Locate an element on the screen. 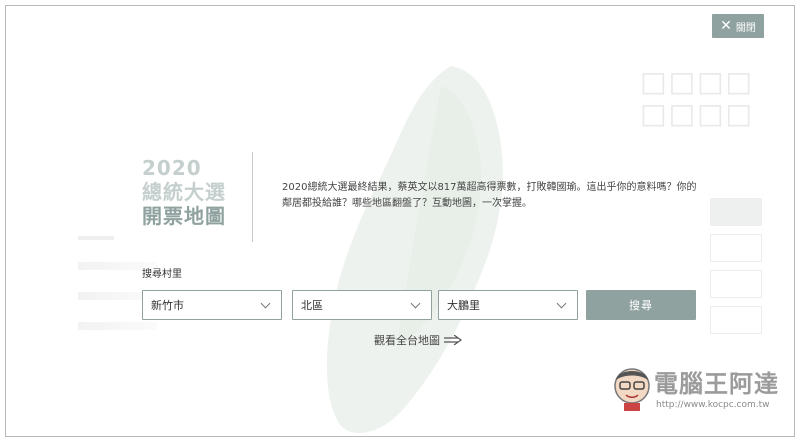  background-ghost-title: □□□□ □□□□ is located at coordinates (697, 97).